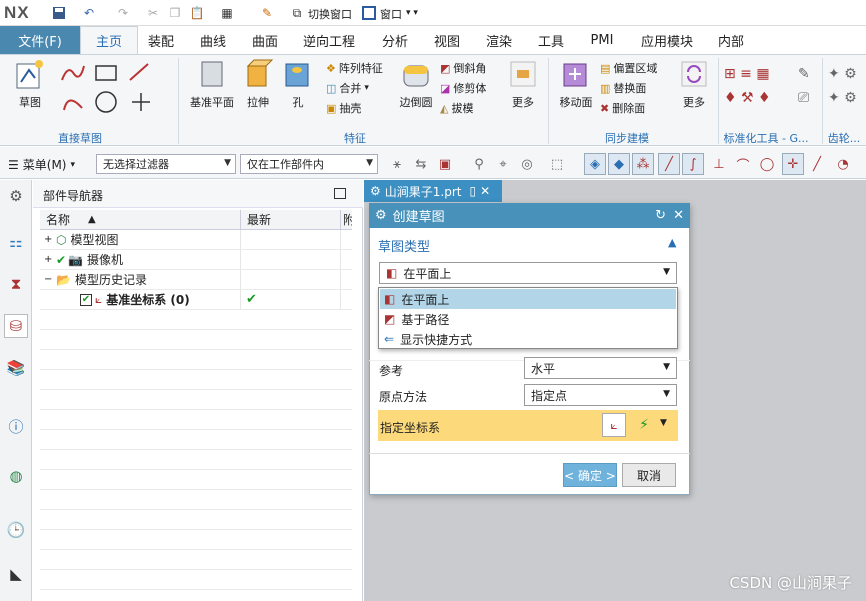 This screenshot has height=601, width=866. Describe the element at coordinates (847, 86) in the screenshot. I see `gear-tools-icons: ✦ ⚙ ✦ ⚙` at that location.